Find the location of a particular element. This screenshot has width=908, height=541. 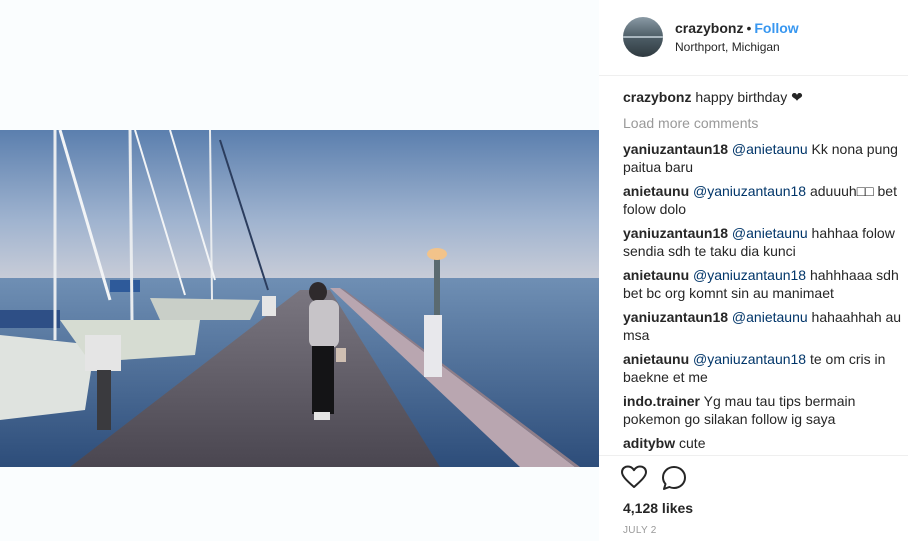

comment-author: aditybw is located at coordinates (649, 443).